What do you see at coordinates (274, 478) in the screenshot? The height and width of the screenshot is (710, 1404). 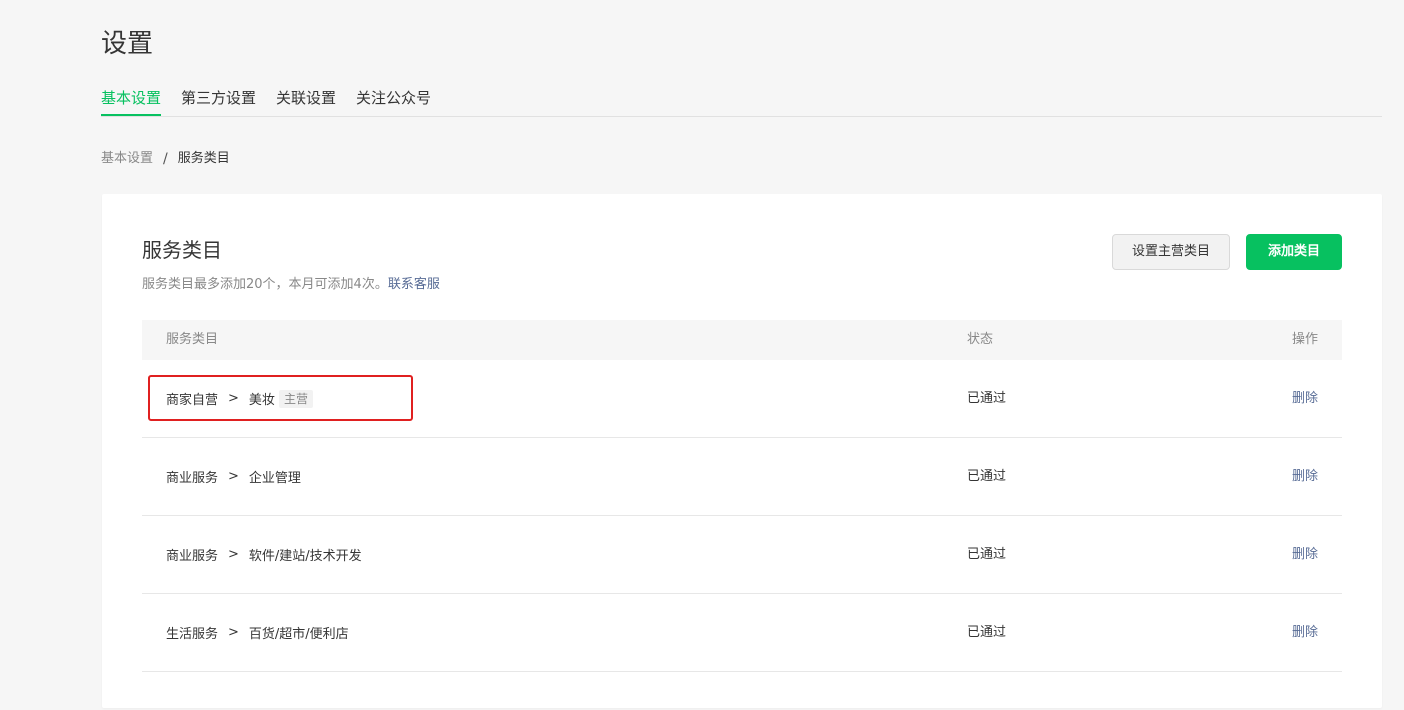 I see `category-child: 企业管理` at bounding box center [274, 478].